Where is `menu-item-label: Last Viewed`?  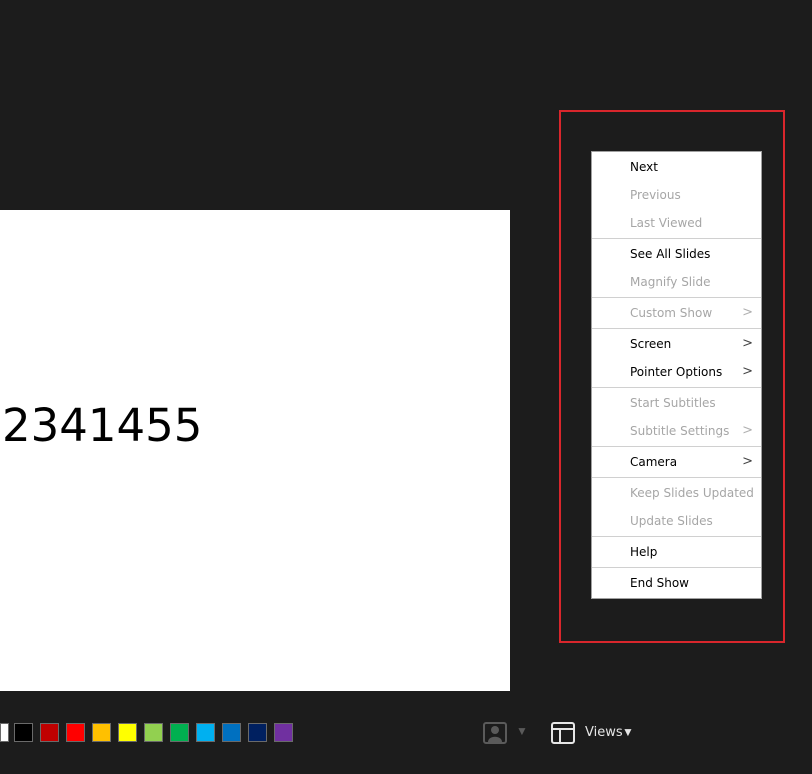
menu-item-label: Last Viewed is located at coordinates (666, 223).